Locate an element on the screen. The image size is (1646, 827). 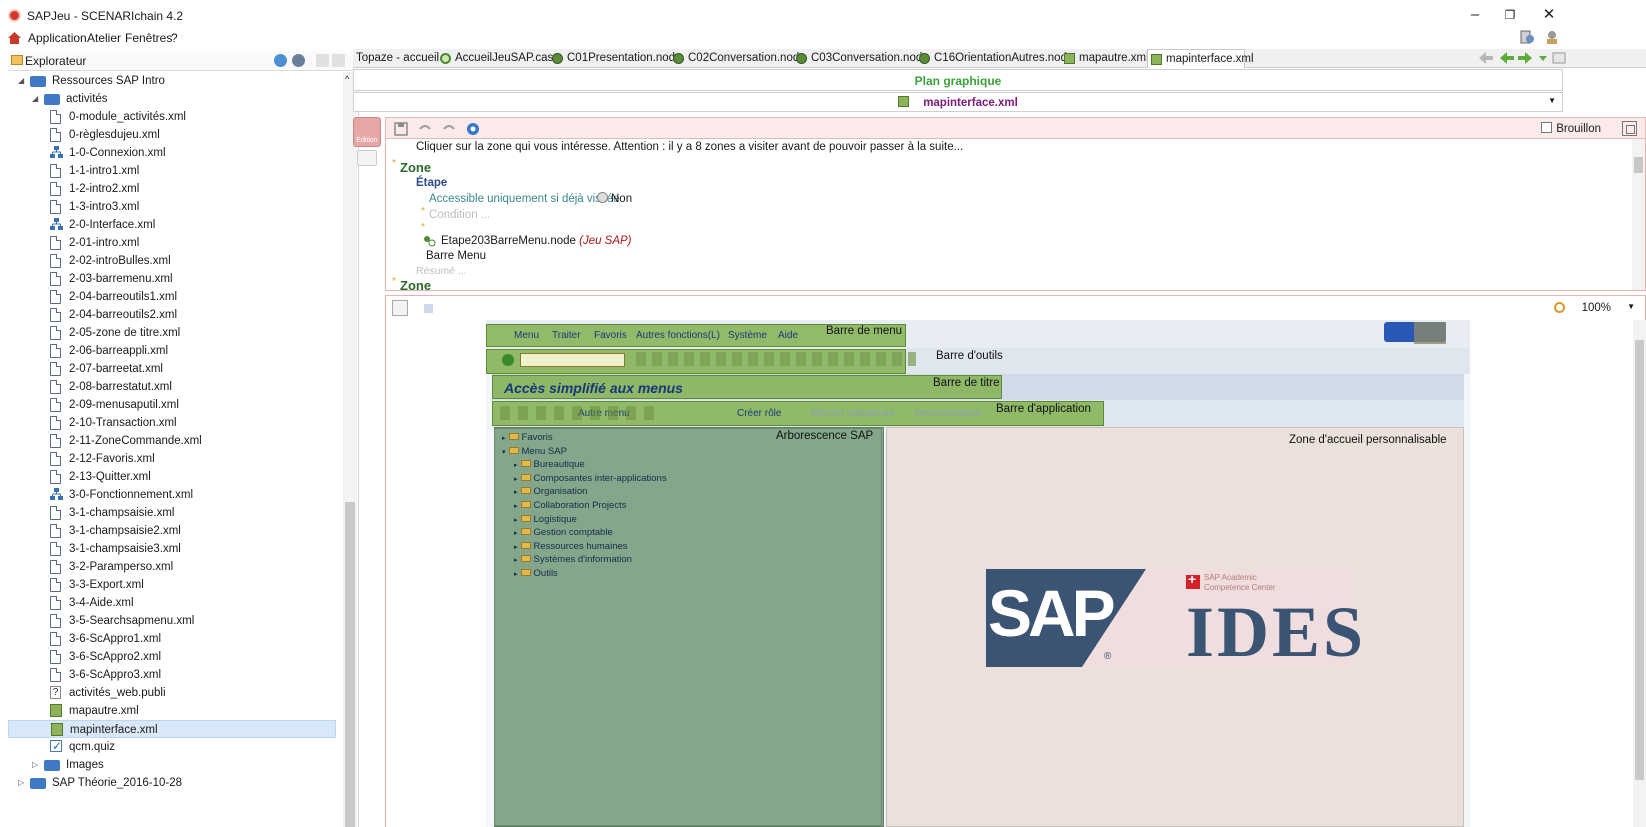
scroll-up-icon: ^ is located at coordinates (347, 79).